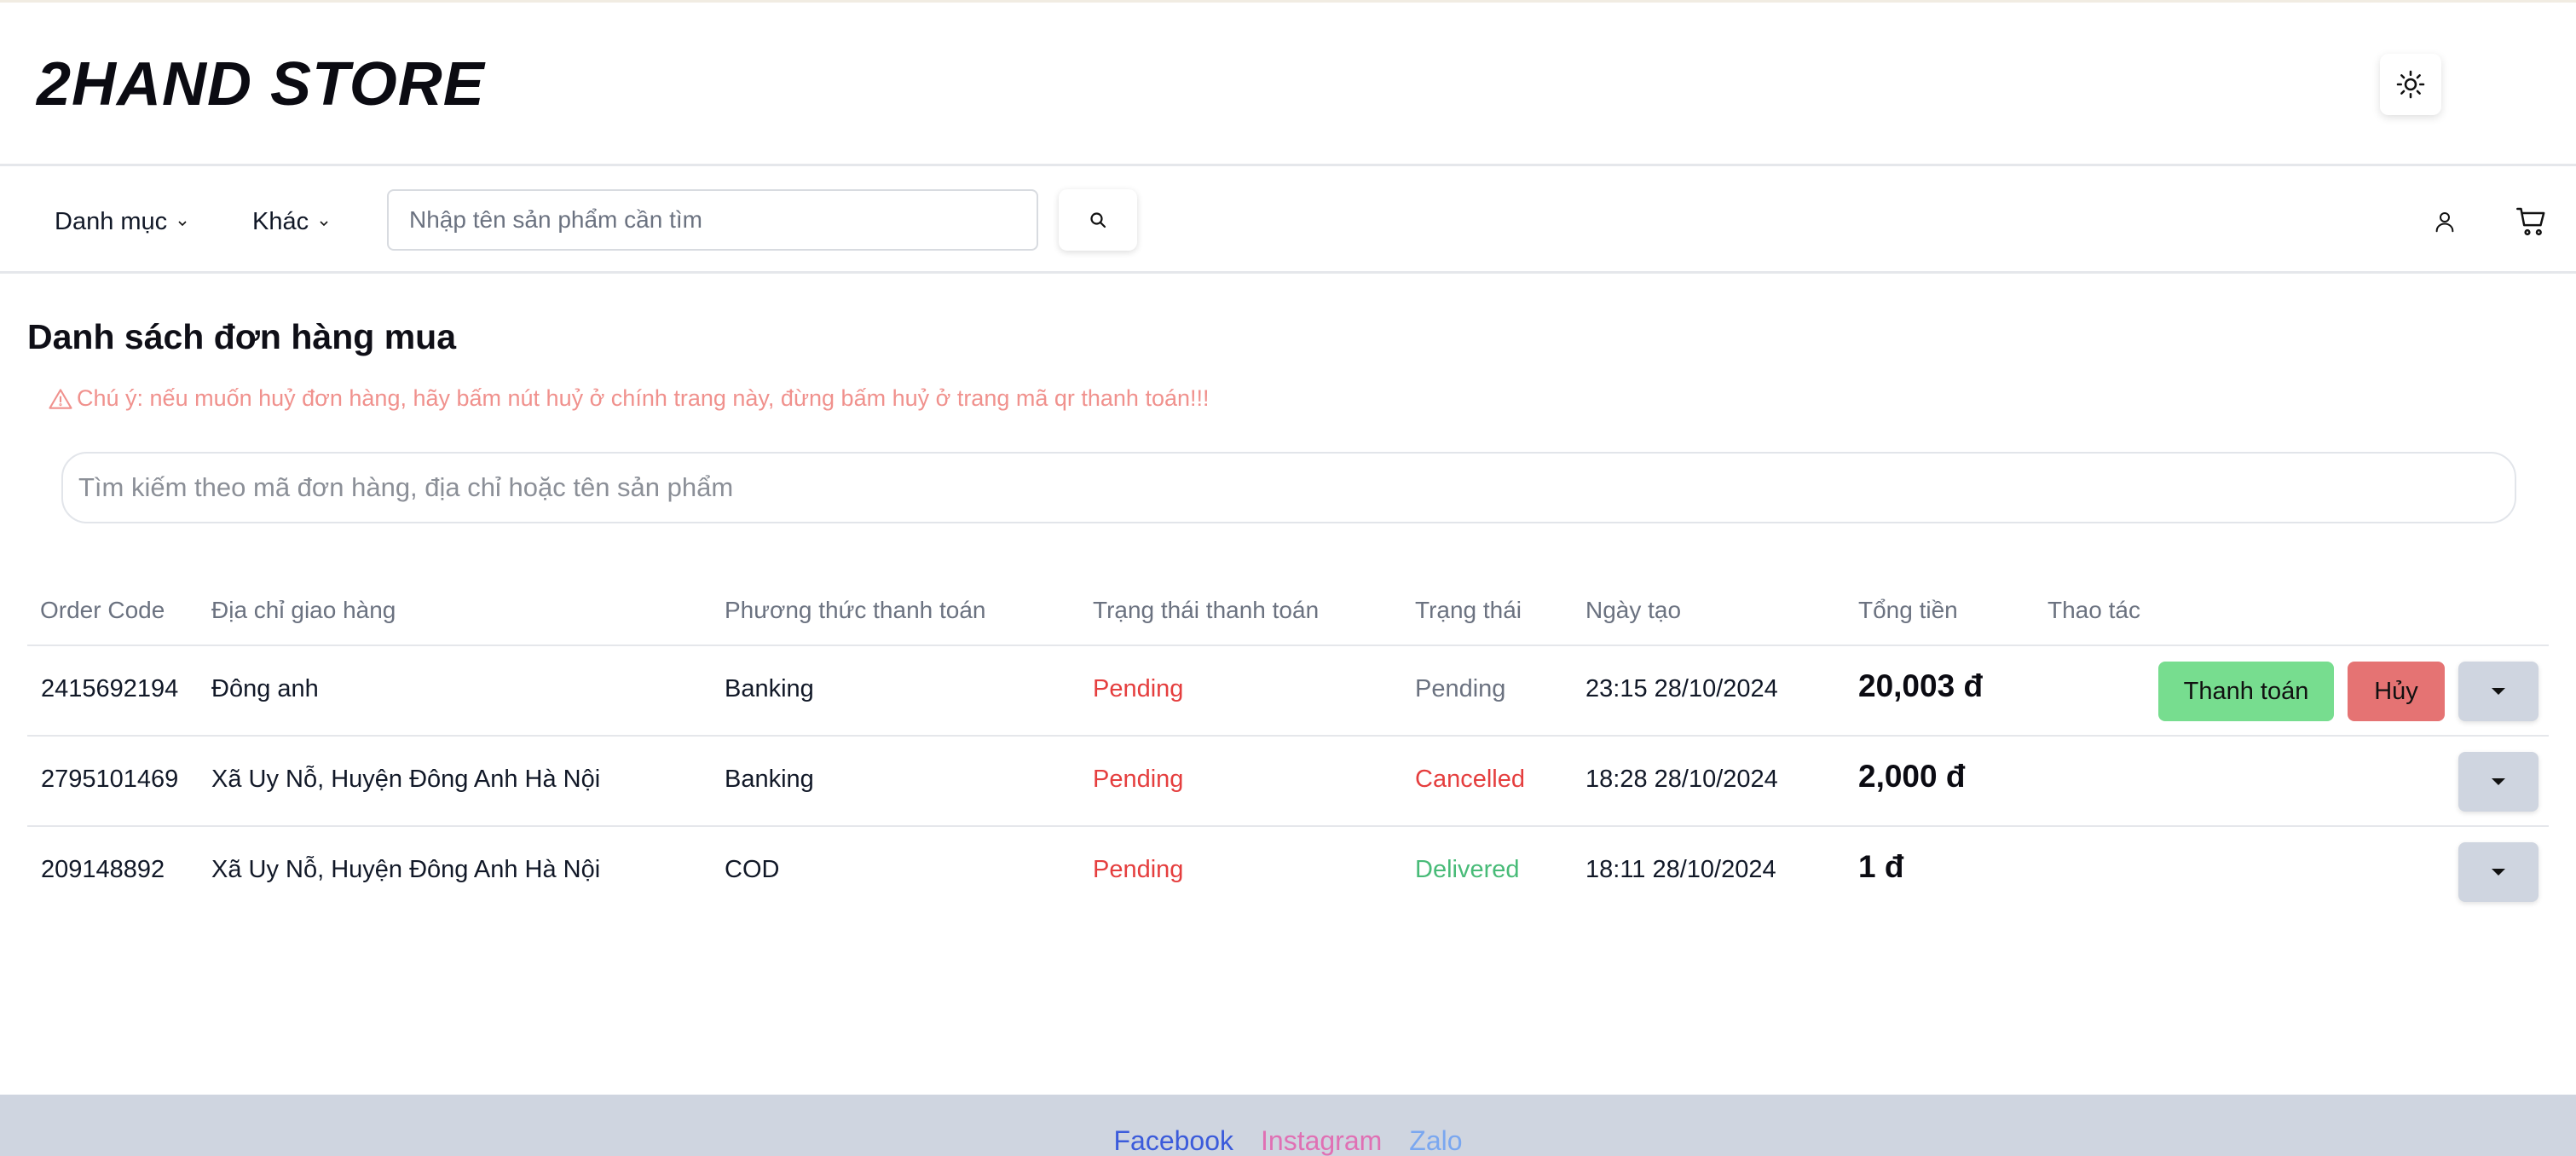 Image resolution: width=2576 pixels, height=1156 pixels. What do you see at coordinates (60, 398) in the screenshot?
I see `warning-icon` at bounding box center [60, 398].